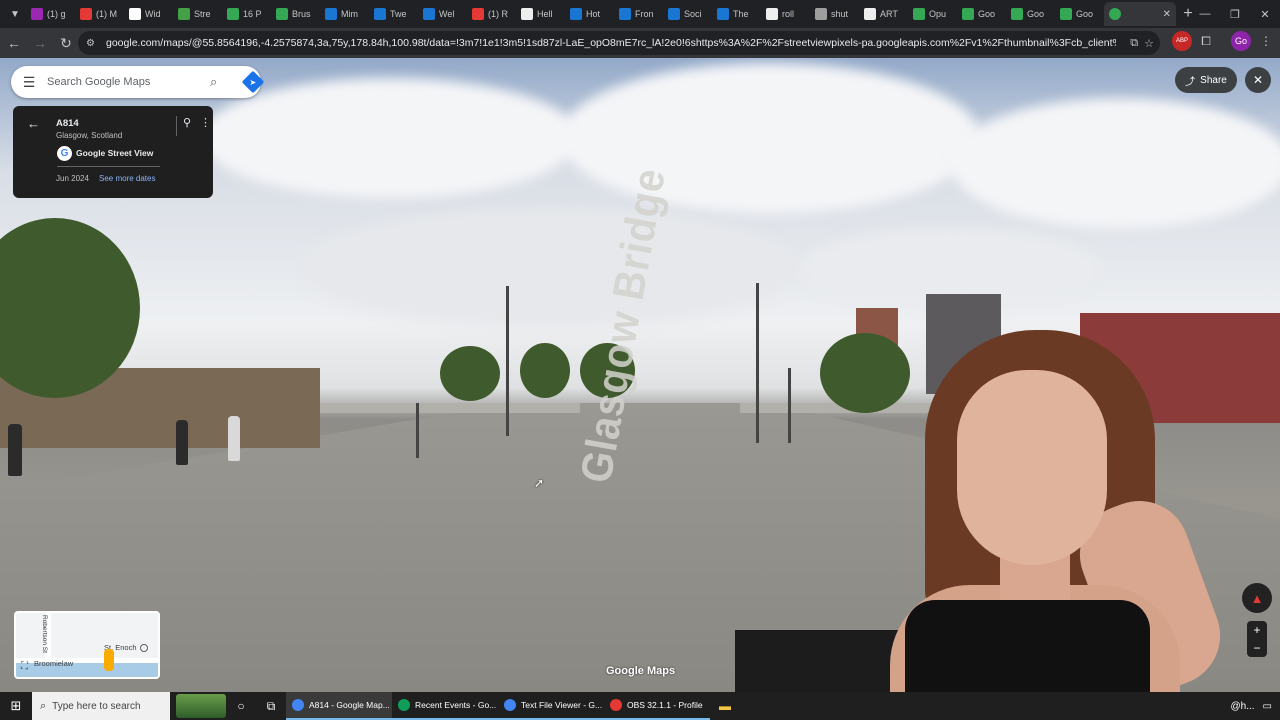 This screenshot has width=1280, height=720. I want to click on location-pin-icon: ⚲, so click(187, 122).